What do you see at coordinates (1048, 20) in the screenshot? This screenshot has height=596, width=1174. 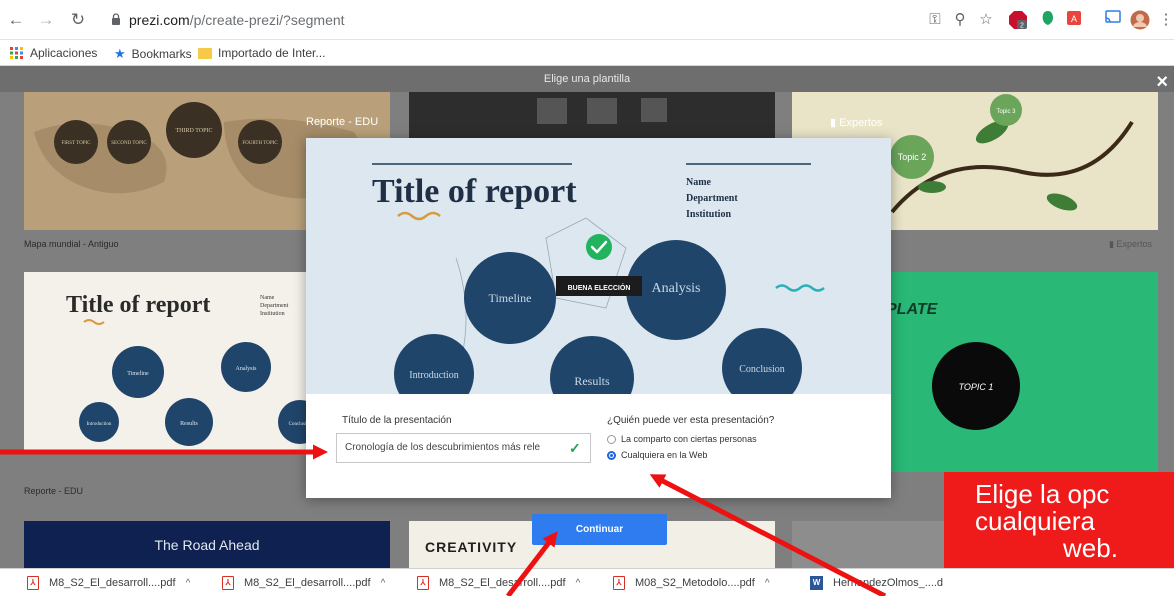 I see `evernote-extension-icon` at bounding box center [1048, 20].